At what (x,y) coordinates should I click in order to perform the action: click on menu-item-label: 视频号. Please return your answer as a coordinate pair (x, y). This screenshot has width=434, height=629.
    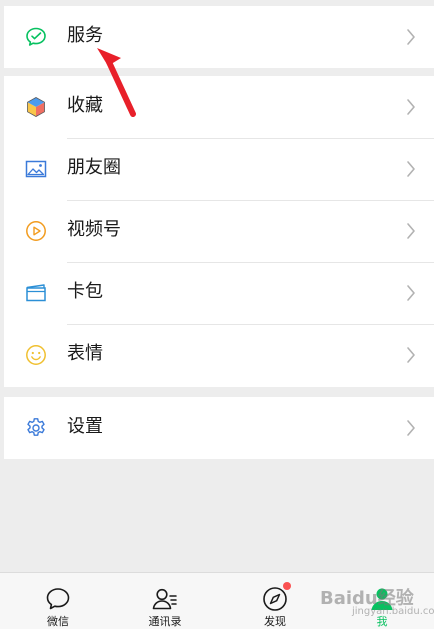
    Looking at the image, I should click on (94, 229).